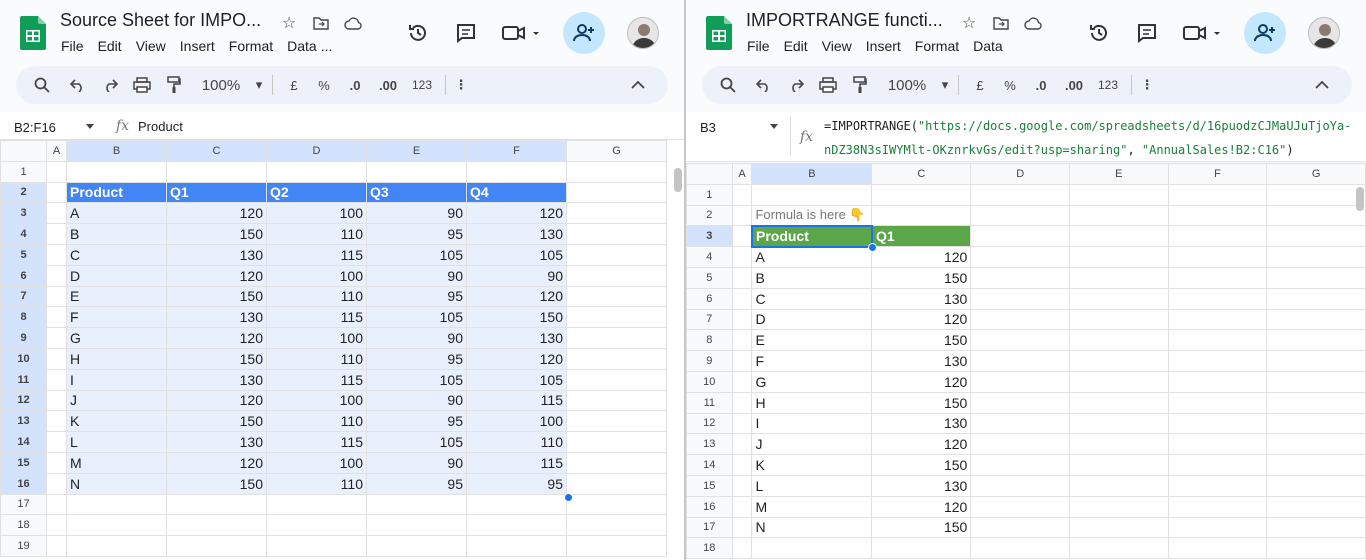 This screenshot has width=1366, height=560. Describe the element at coordinates (33, 33) in the screenshot. I see `sheets-logo-icon` at that location.